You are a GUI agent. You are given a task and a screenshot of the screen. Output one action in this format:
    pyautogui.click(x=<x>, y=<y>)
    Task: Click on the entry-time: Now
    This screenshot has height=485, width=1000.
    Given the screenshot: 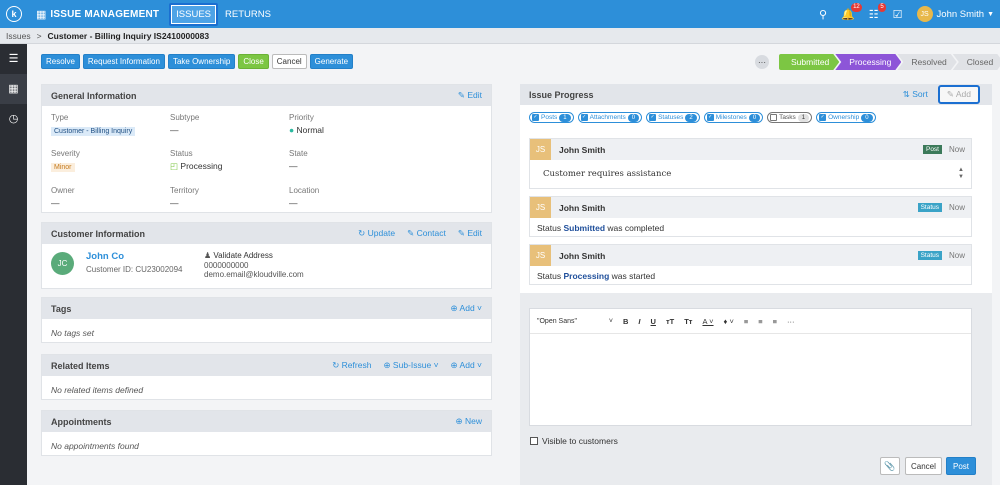 What is the action you would take?
    pyautogui.click(x=956, y=207)
    